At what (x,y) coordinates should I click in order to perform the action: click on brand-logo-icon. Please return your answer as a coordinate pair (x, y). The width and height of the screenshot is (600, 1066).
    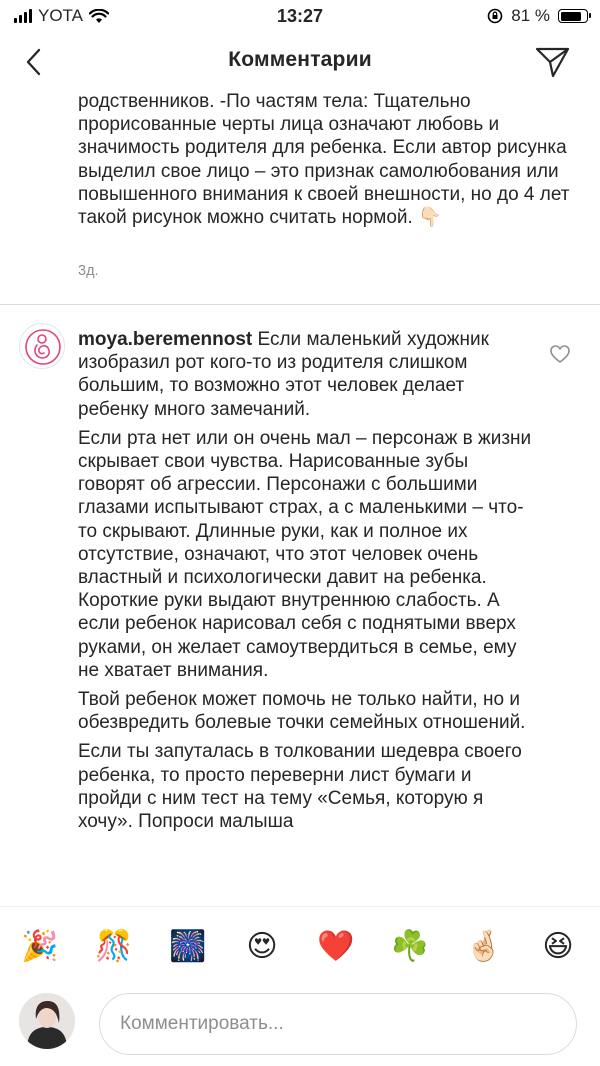
    Looking at the image, I should click on (43, 347).